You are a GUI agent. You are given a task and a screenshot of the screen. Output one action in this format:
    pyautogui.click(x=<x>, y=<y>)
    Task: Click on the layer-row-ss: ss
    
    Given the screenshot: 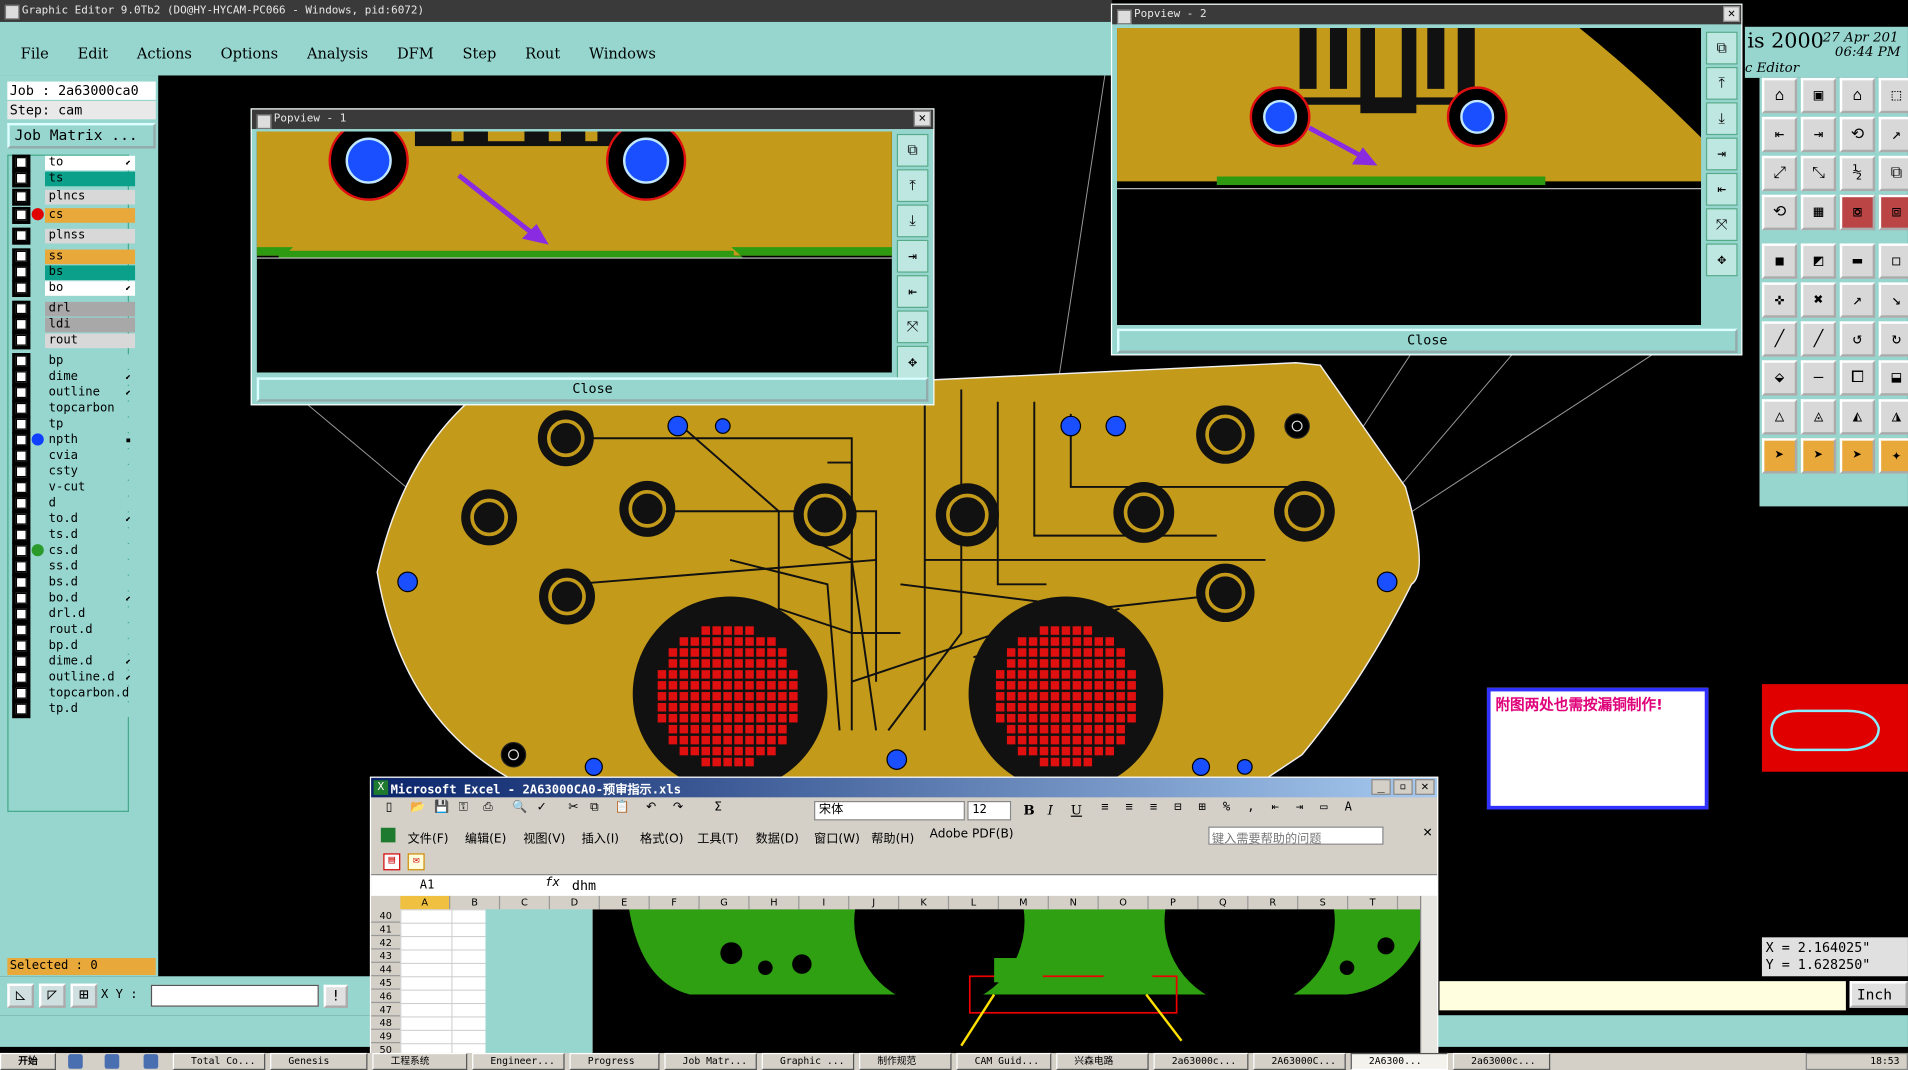 What is the action you would take?
    pyautogui.click(x=87, y=257)
    